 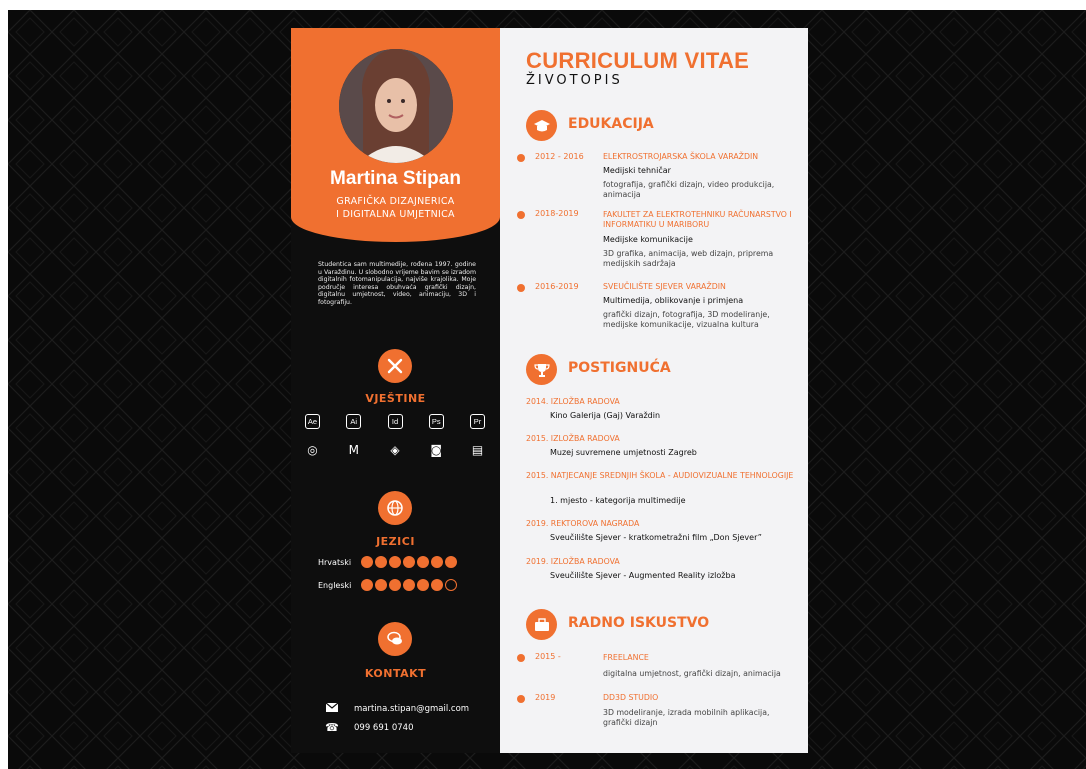 What do you see at coordinates (631, 697) in the screenshot?
I see `work-company: DD3D STUDIO` at bounding box center [631, 697].